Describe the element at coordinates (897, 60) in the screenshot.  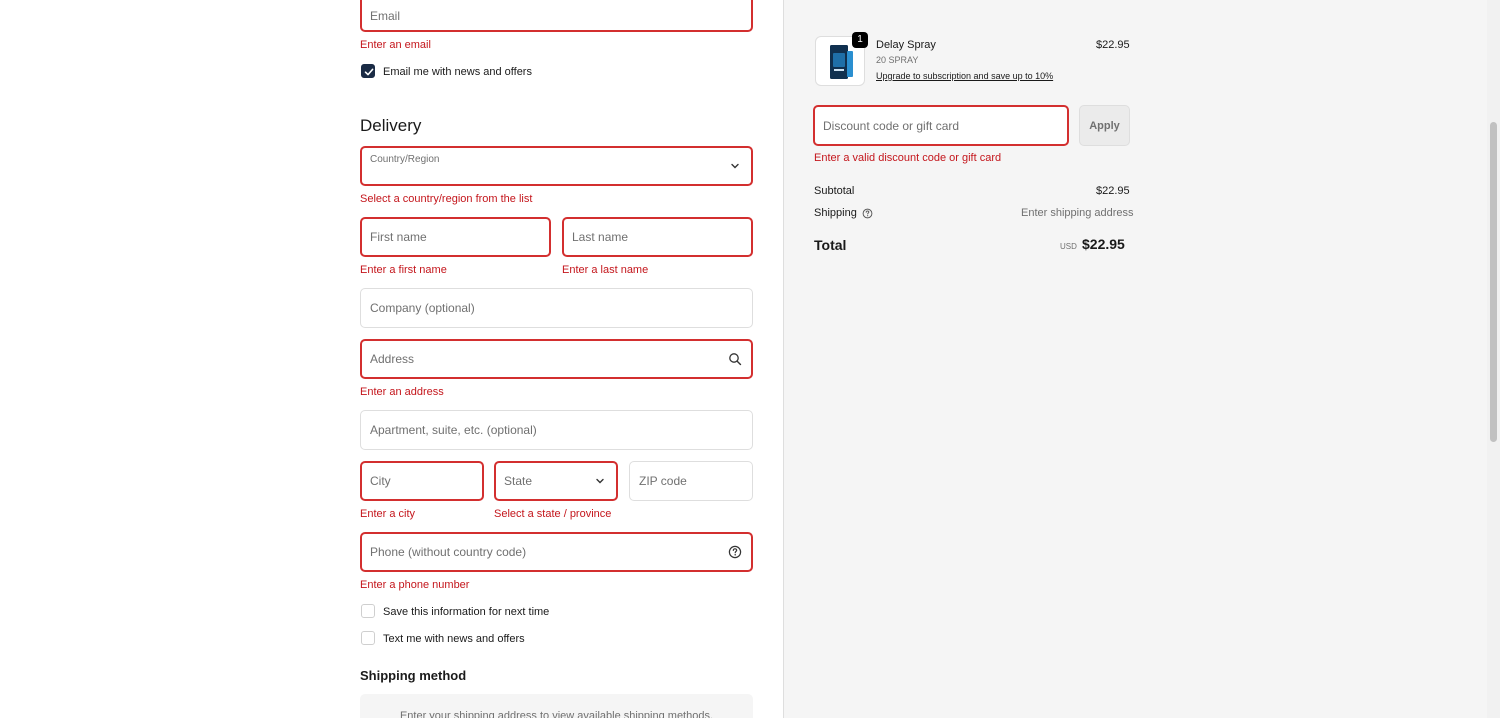
I see `product-variant: 20 SPRAY` at that location.